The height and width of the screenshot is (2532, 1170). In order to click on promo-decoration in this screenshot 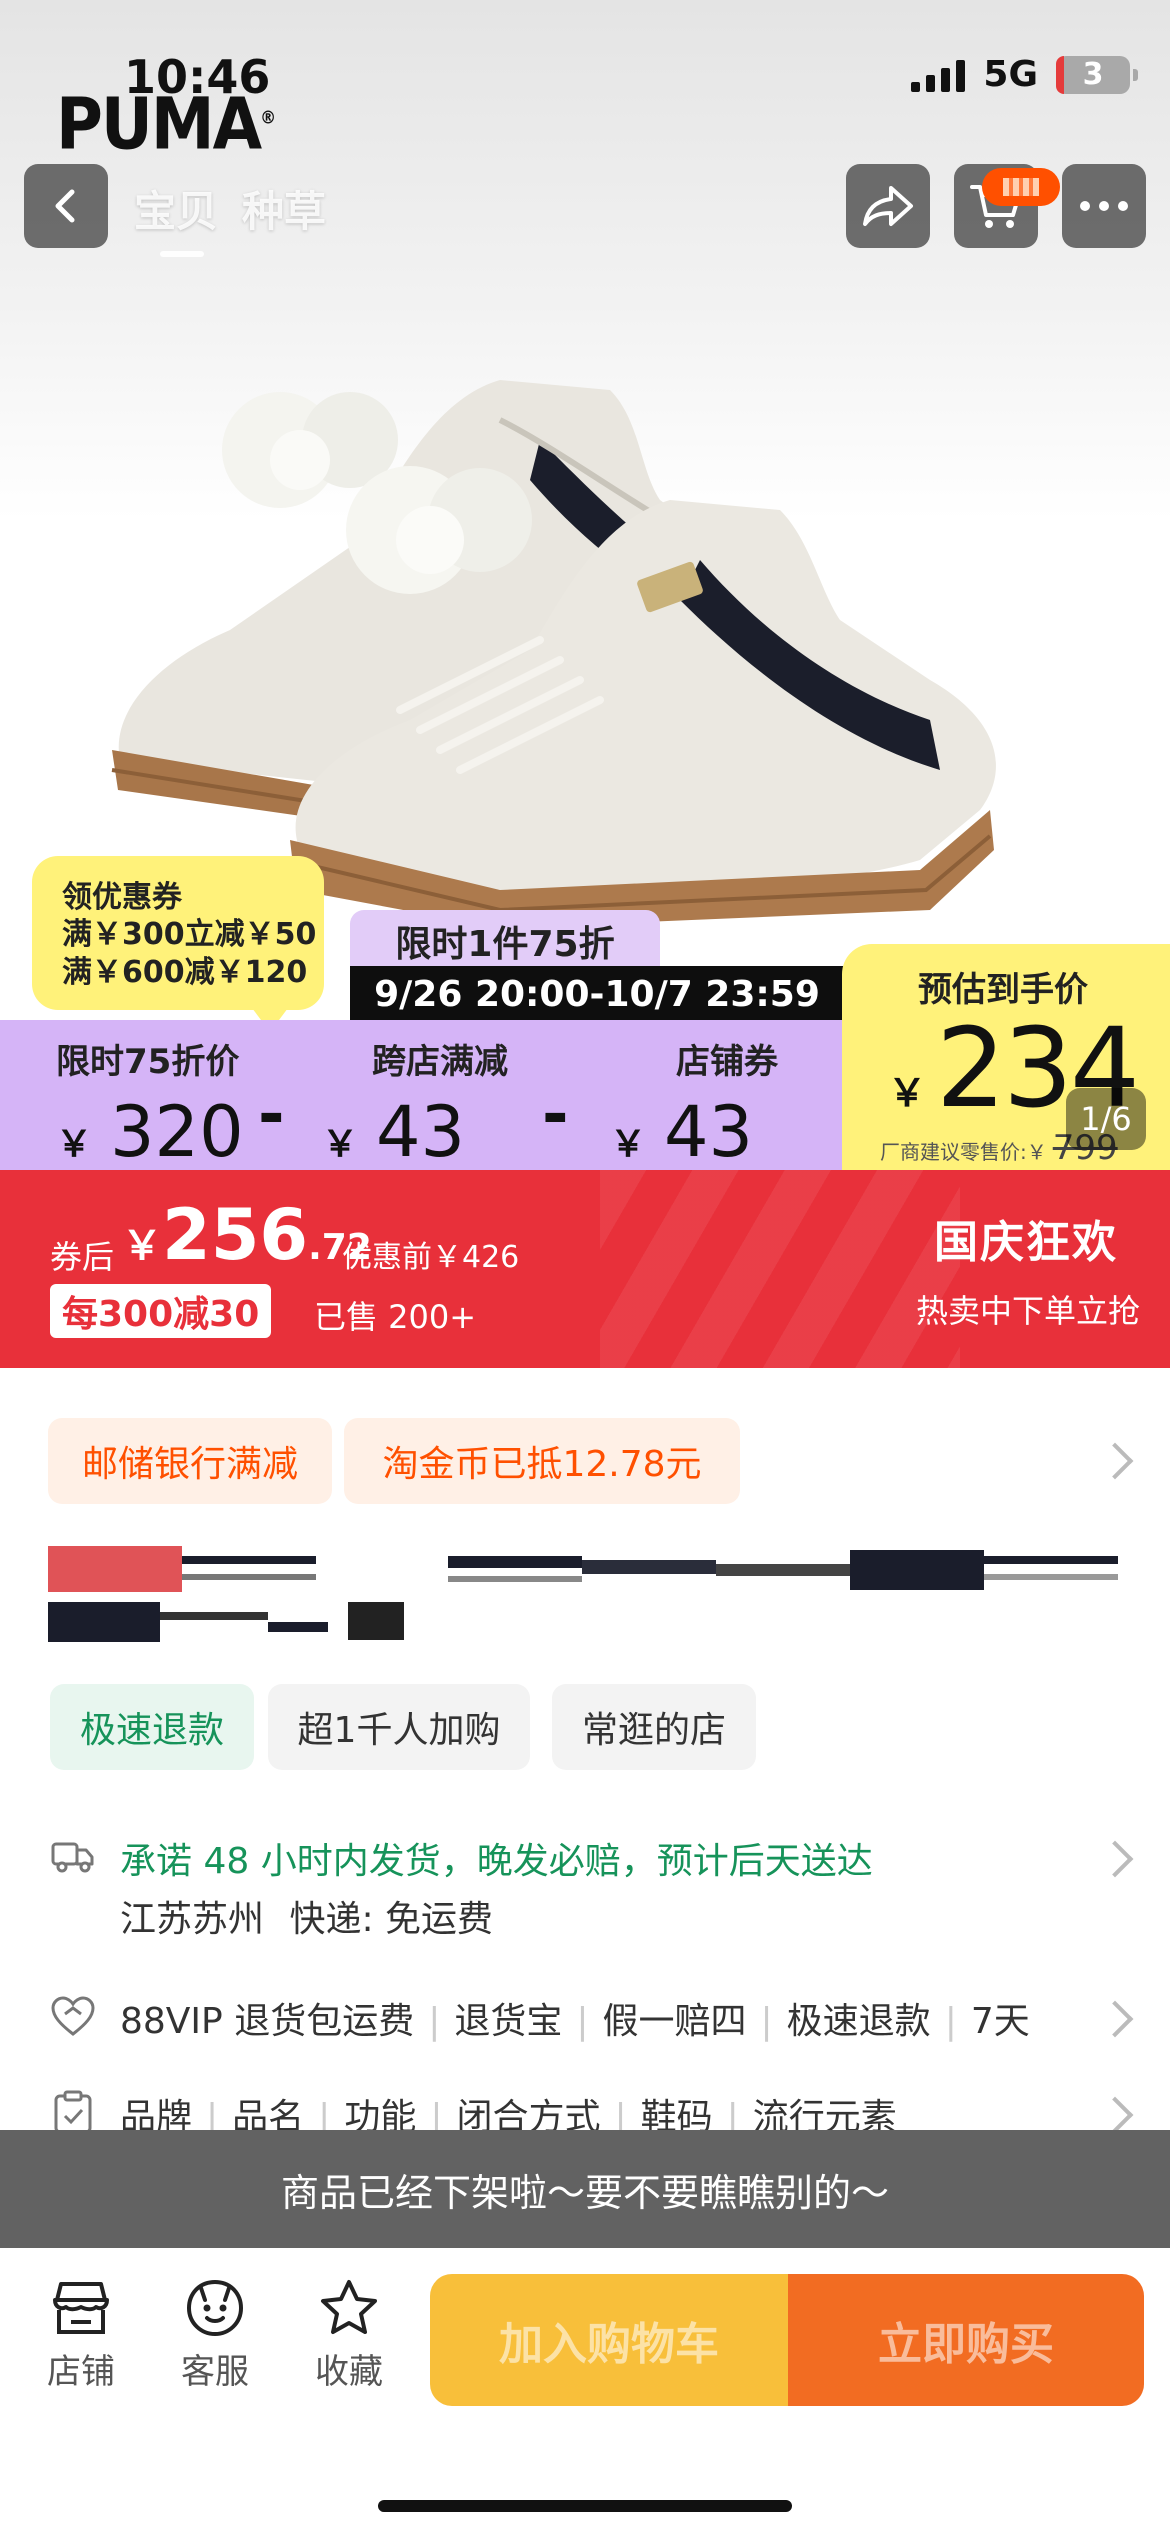, I will do `click(780, 1269)`.